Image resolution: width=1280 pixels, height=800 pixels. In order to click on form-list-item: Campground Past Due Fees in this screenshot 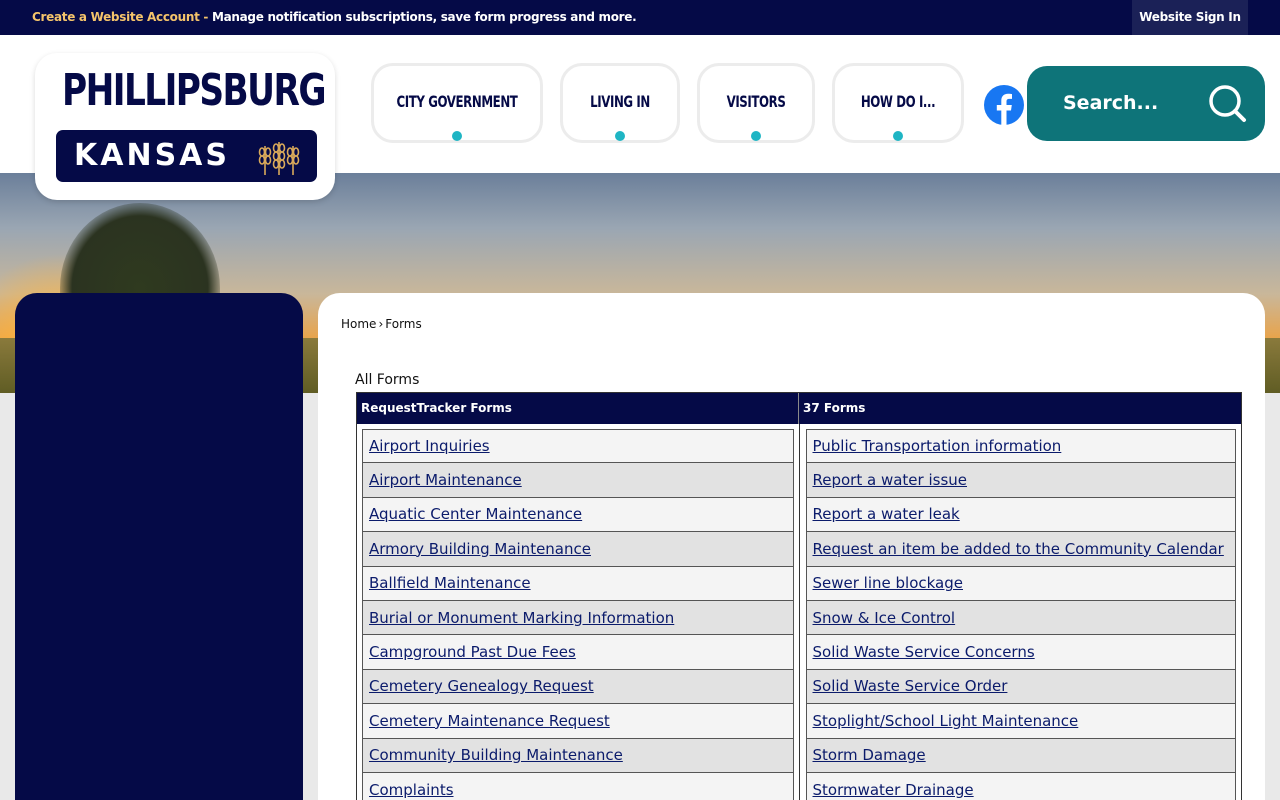, I will do `click(578, 652)`.